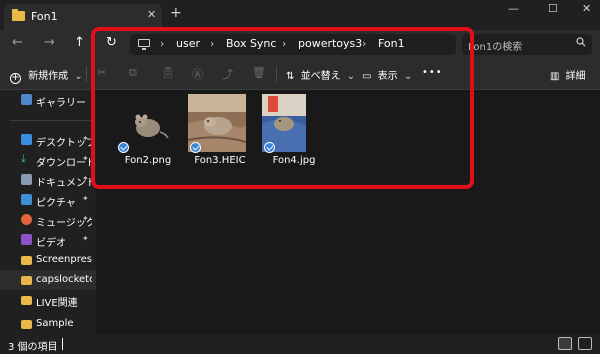 The height and width of the screenshot is (354, 600). What do you see at coordinates (144, 44) in the screenshot?
I see `this-pc-icon` at bounding box center [144, 44].